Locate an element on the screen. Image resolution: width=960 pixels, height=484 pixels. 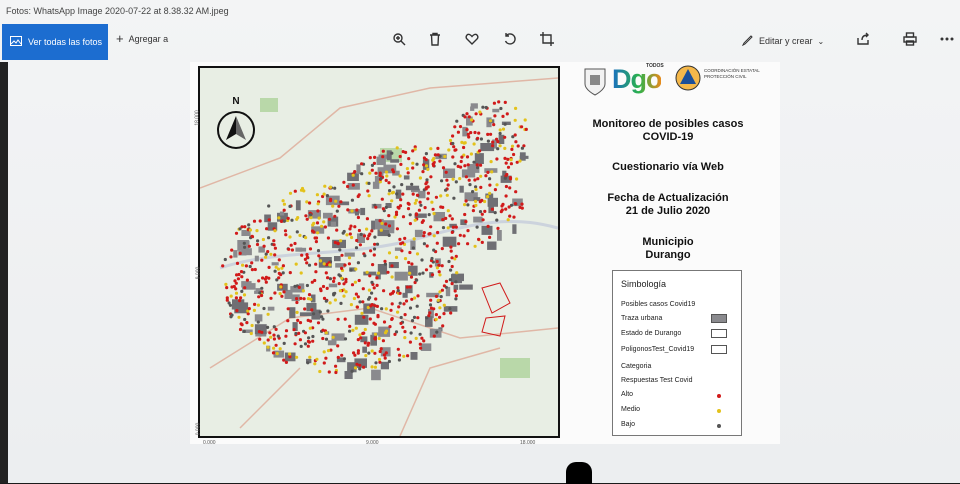
print-icon is located at coordinates (910, 39).